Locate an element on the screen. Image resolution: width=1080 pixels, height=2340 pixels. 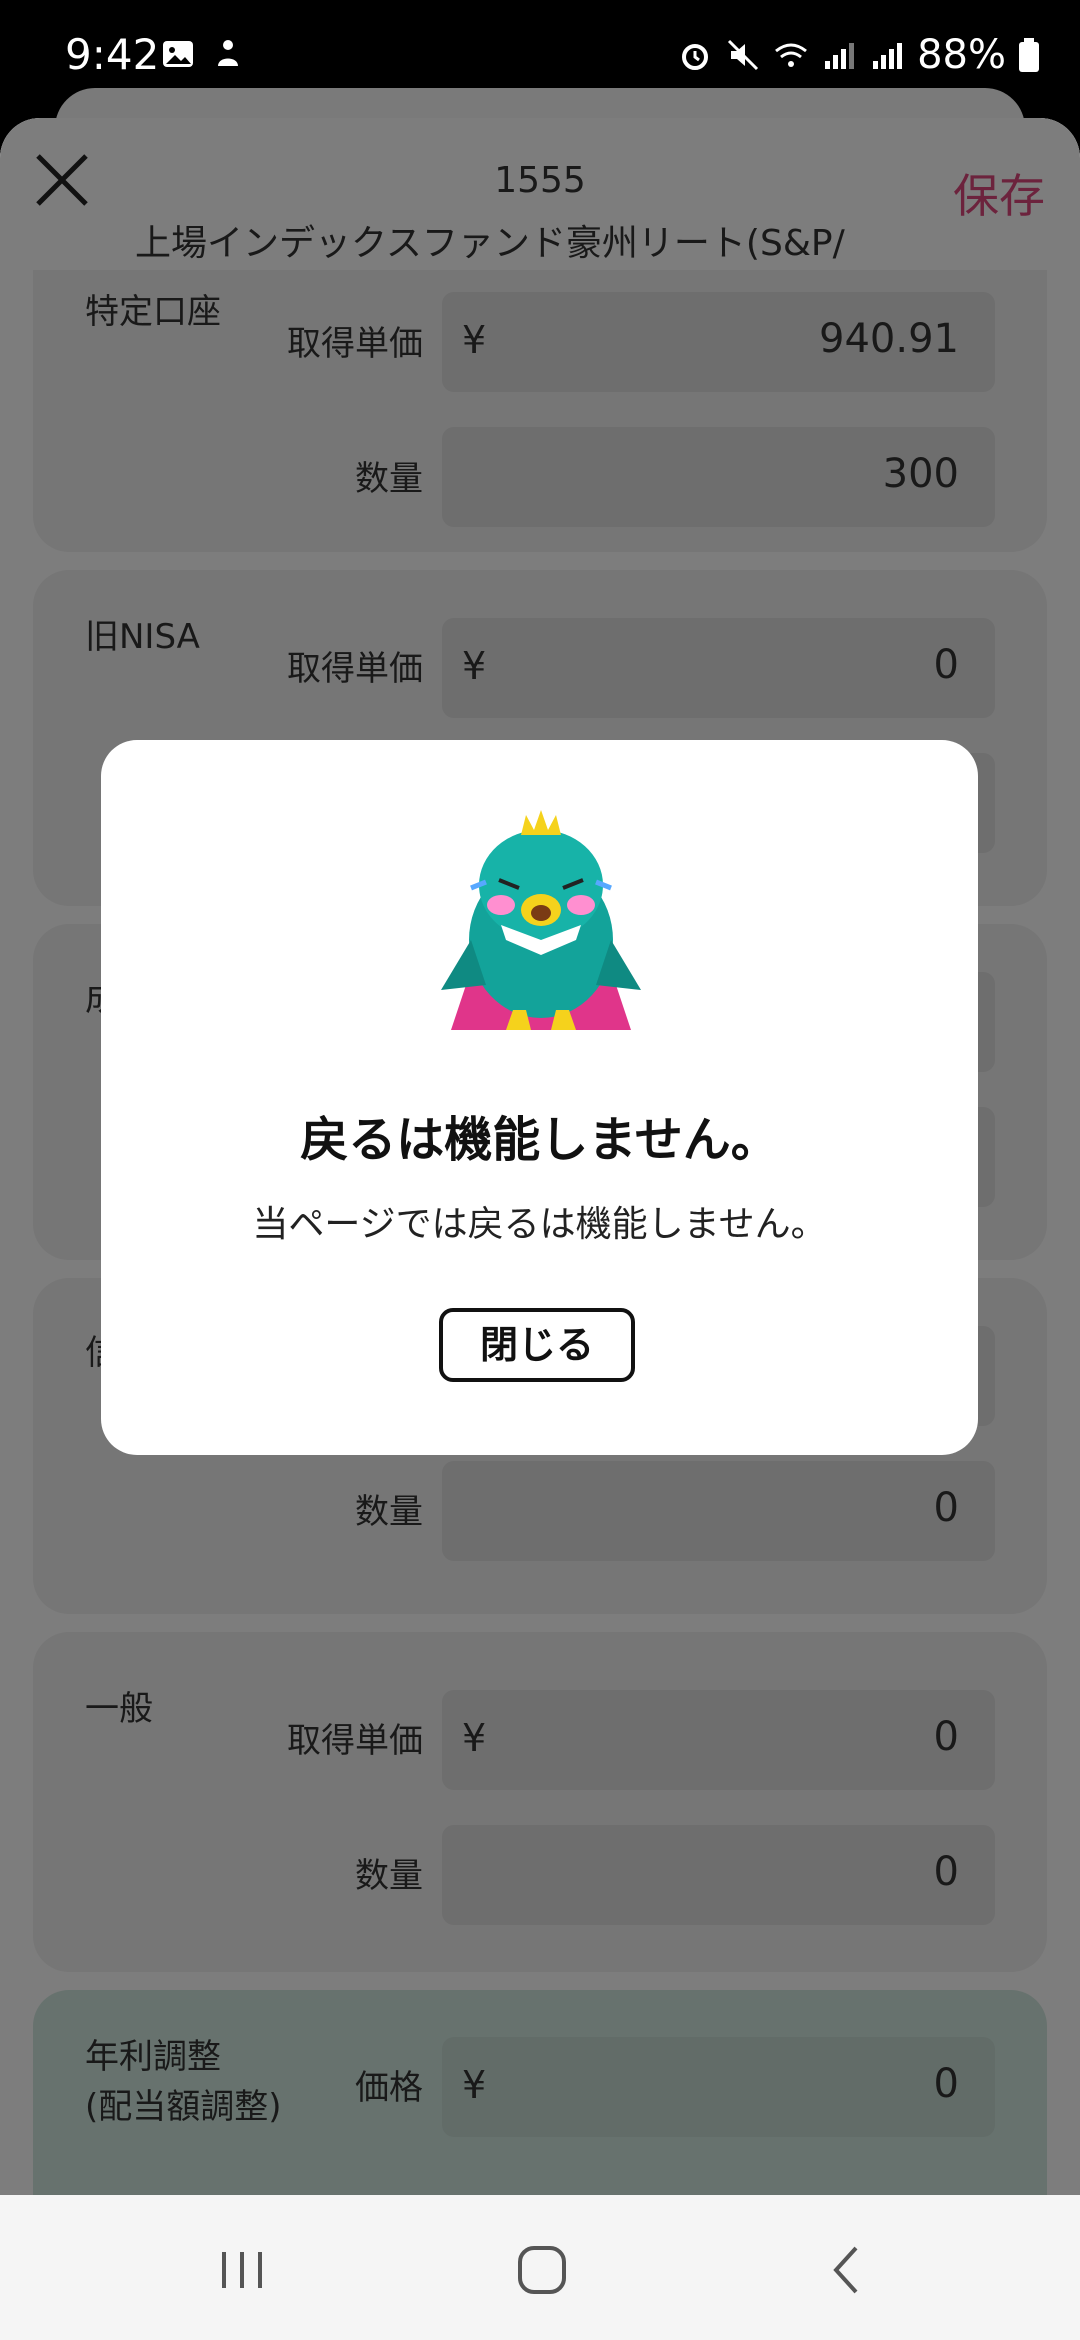
recent-apps-icon is located at coordinates (242, 2270).